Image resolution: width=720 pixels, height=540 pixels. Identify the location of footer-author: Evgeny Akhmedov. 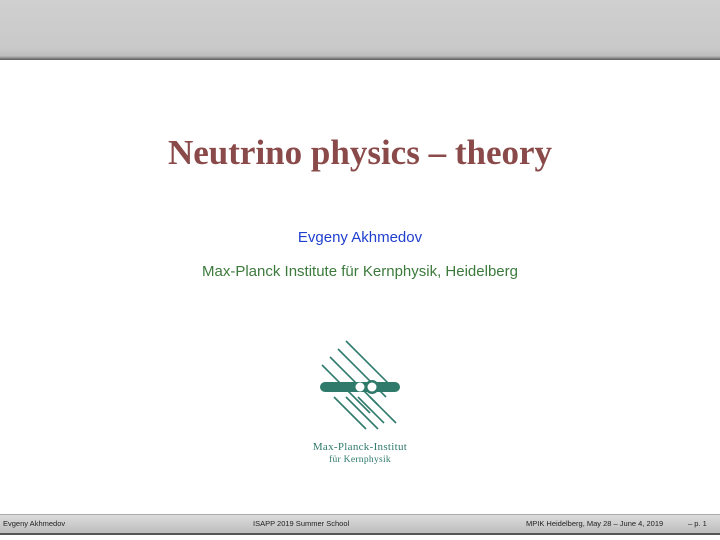
(34, 523).